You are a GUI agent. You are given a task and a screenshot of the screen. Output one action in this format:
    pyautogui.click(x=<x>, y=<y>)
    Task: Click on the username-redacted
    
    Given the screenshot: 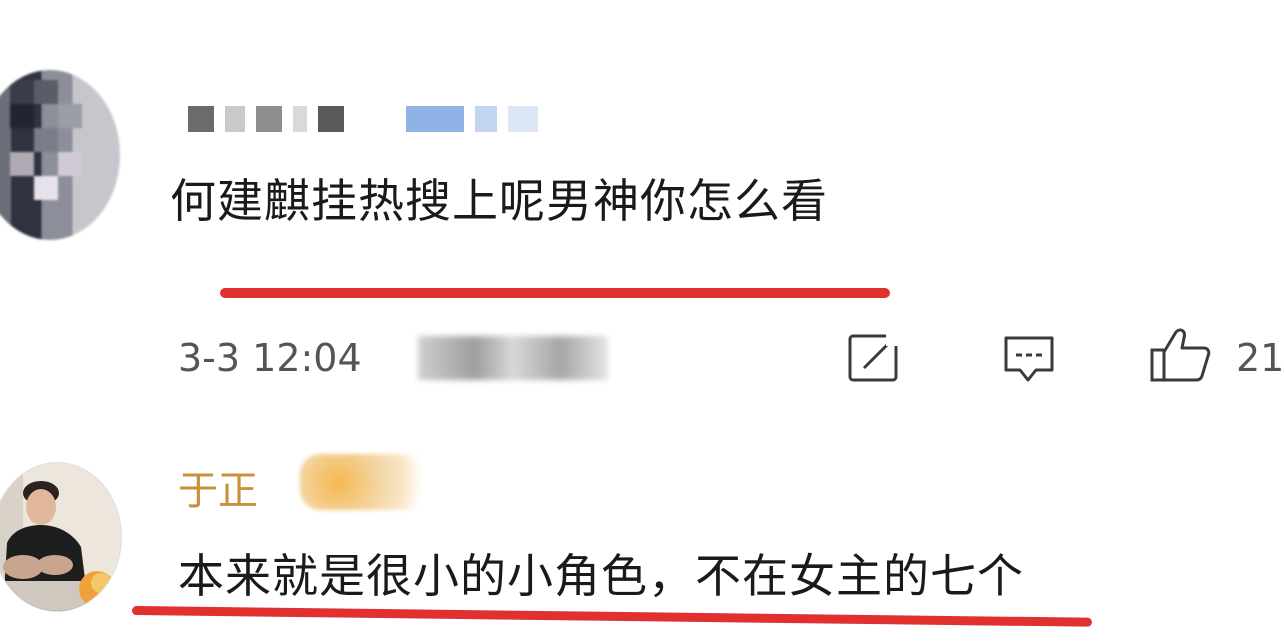 What is the action you would take?
    pyautogui.click(x=269, y=121)
    